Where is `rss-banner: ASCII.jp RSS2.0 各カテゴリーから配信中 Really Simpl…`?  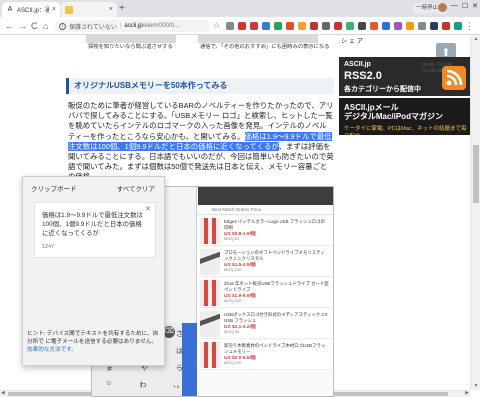
rss-banner: ASCII.jp RSS2.0 各カテゴリーから配信中 Really Simpl… is located at coordinates (404, 76).